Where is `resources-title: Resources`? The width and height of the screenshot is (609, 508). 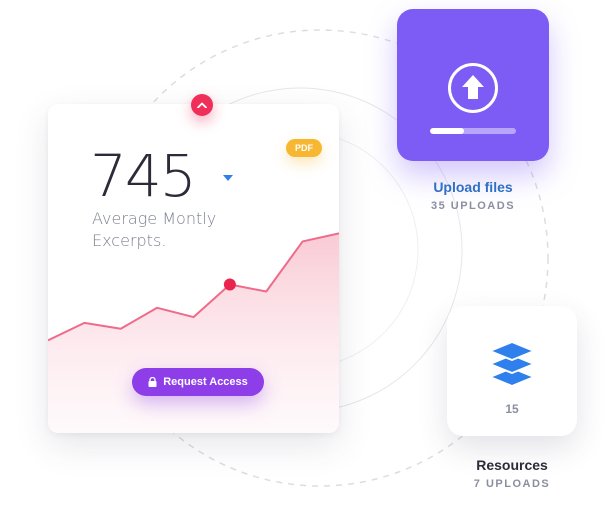
resources-title: Resources is located at coordinates (512, 465).